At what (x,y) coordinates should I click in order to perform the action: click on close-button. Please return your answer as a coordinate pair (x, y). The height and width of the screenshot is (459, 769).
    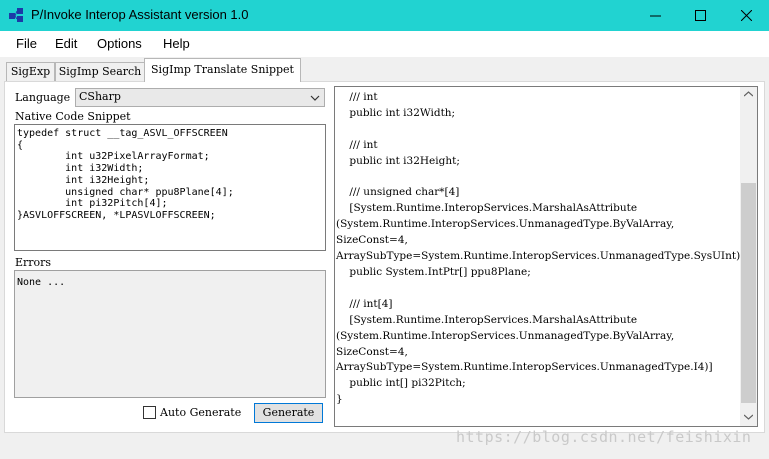
    Looking at the image, I should click on (746, 15).